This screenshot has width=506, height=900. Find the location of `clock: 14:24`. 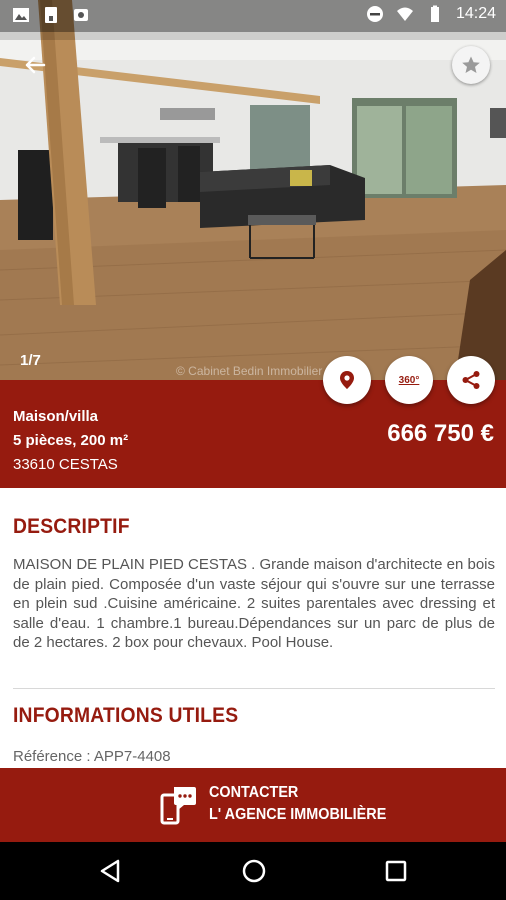

clock: 14:24 is located at coordinates (475, 13).